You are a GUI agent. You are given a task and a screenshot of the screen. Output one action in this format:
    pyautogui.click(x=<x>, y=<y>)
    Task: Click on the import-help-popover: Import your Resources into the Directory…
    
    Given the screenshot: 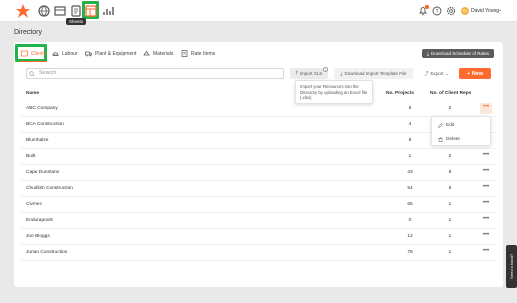 What is the action you would take?
    pyautogui.click(x=334, y=92)
    